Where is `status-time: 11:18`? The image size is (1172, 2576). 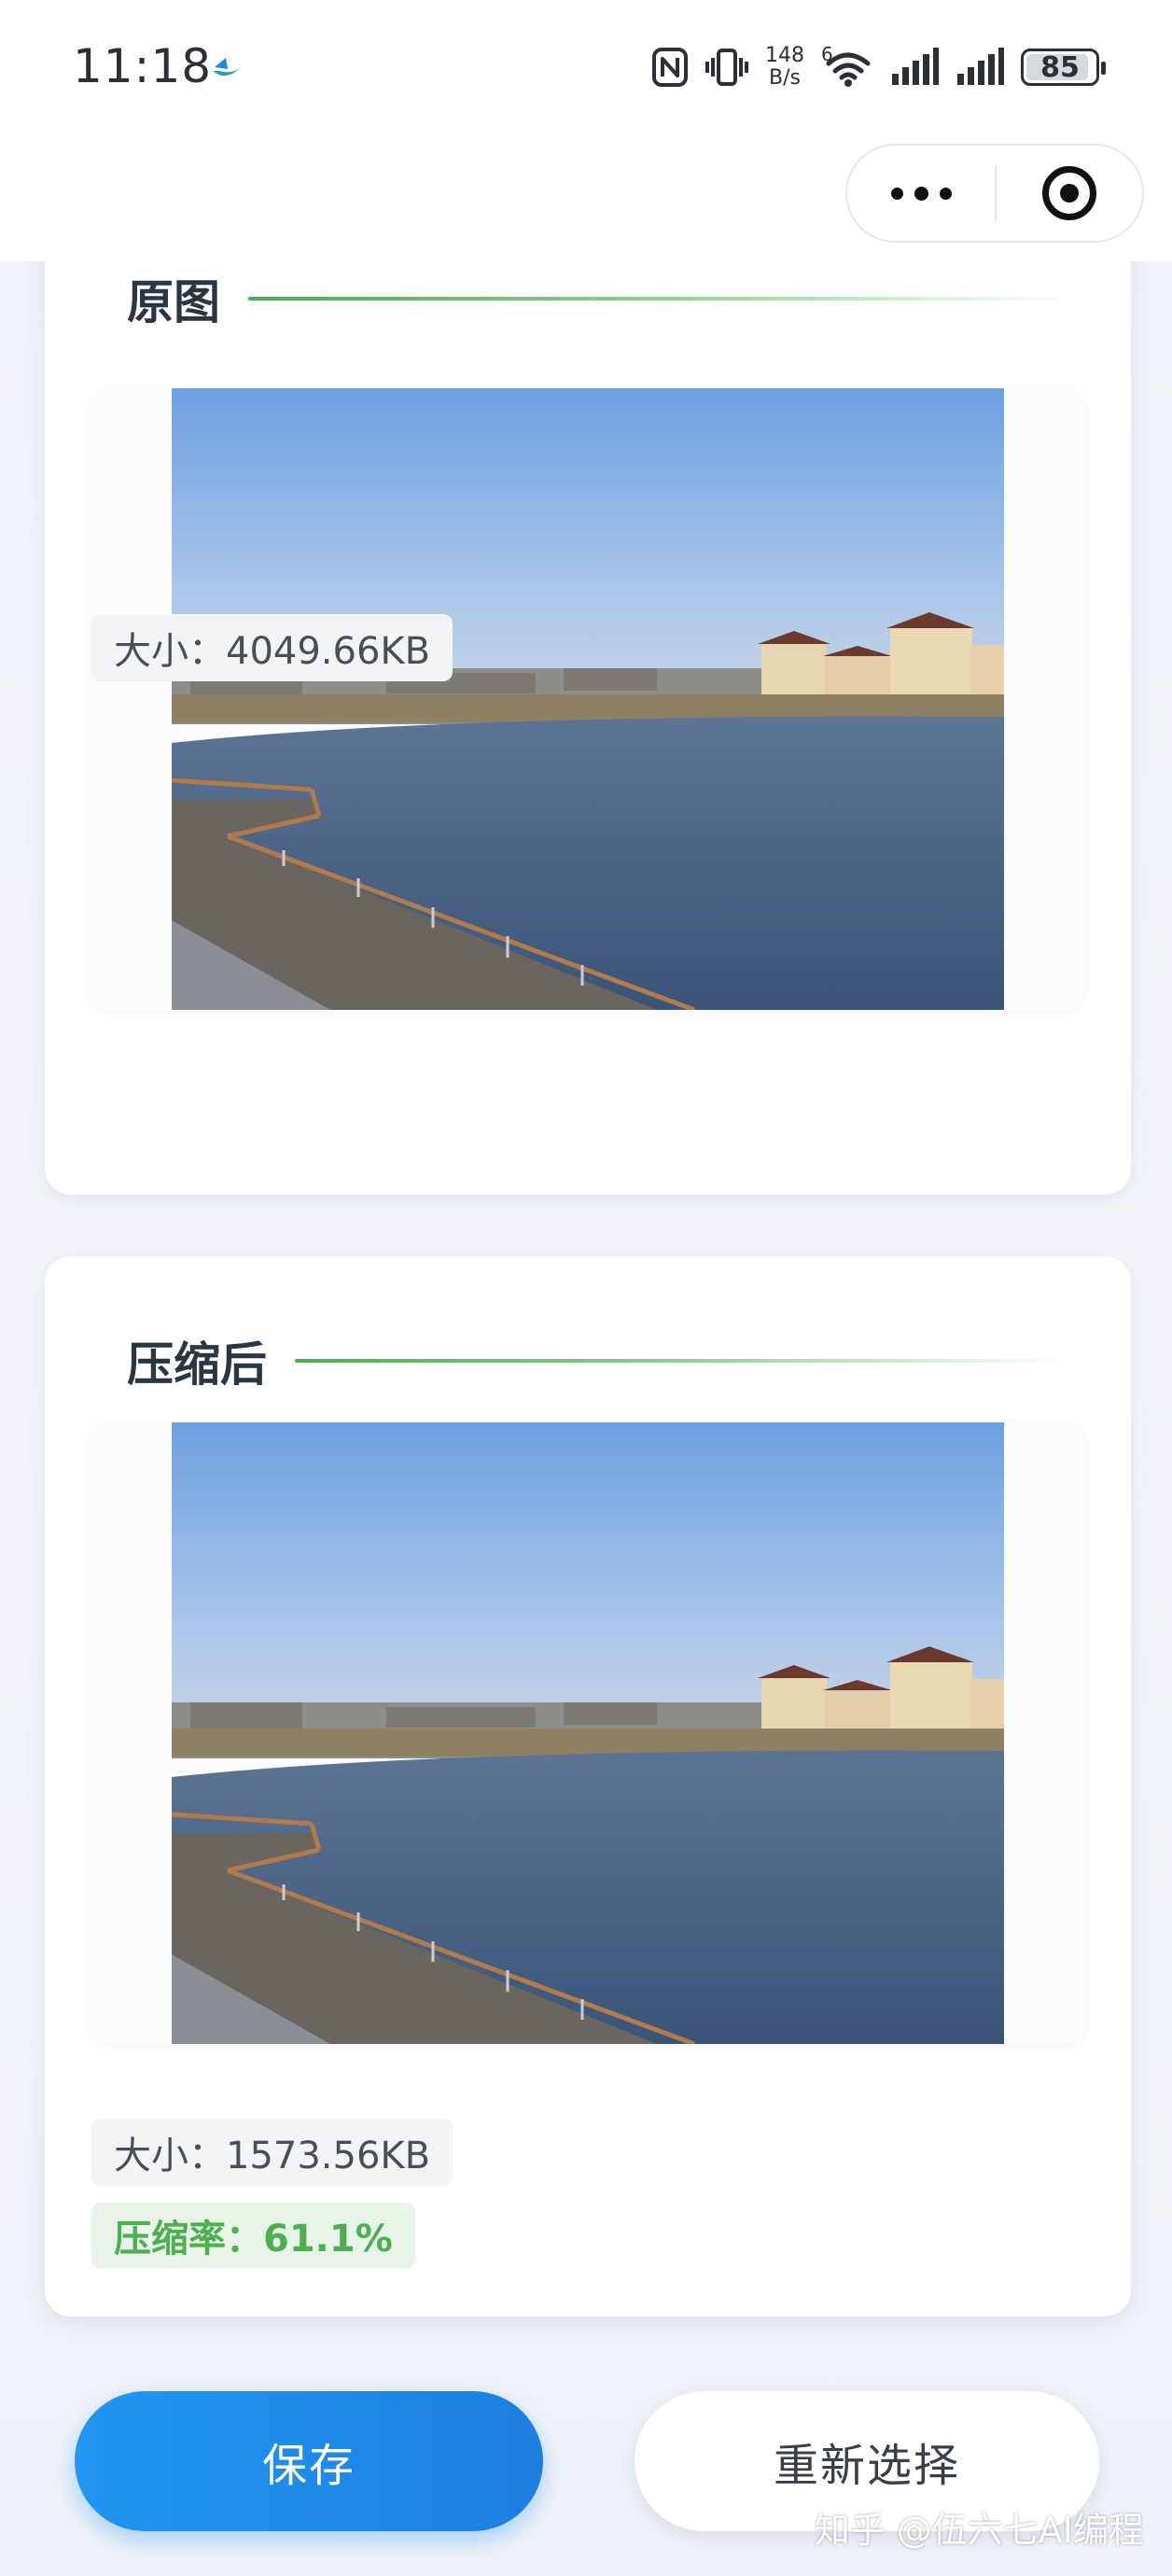 status-time: 11:18 is located at coordinates (143, 66).